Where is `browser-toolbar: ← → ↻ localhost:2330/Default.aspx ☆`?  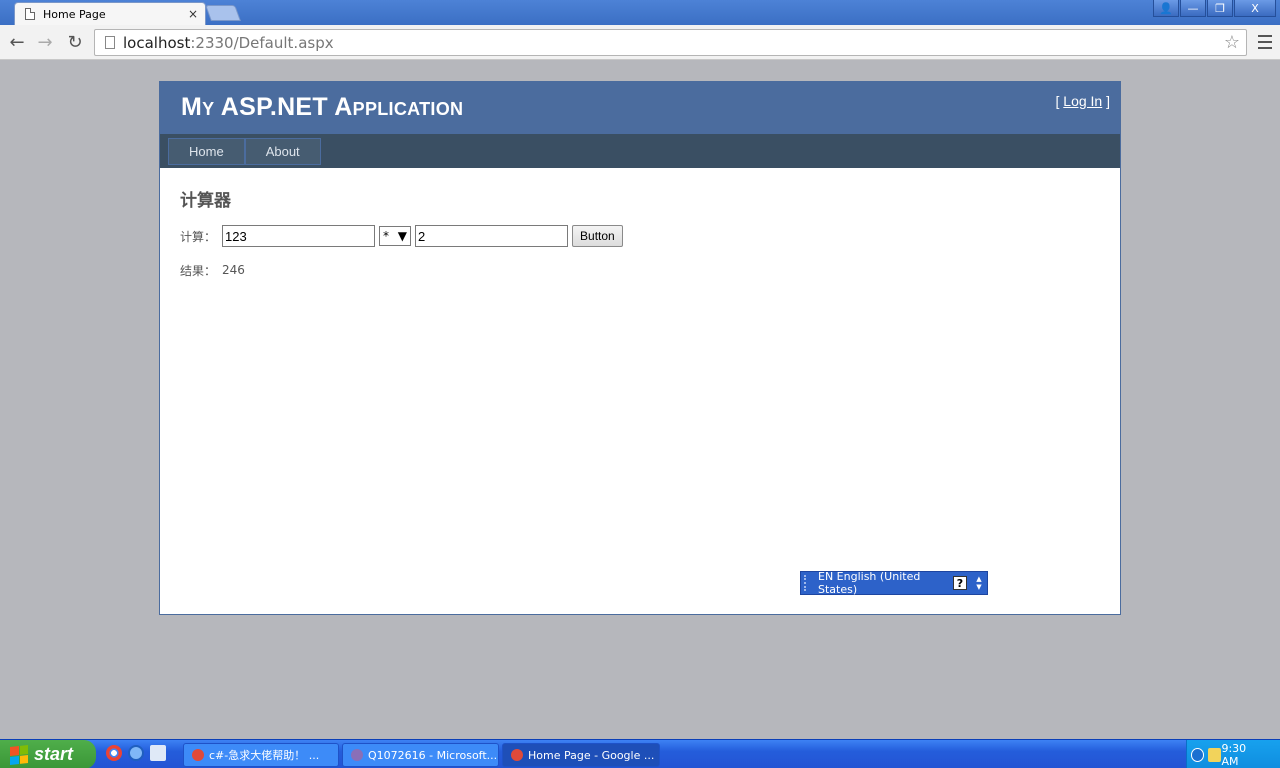 browser-toolbar: ← → ↻ localhost:2330/Default.aspx ☆ is located at coordinates (640, 42).